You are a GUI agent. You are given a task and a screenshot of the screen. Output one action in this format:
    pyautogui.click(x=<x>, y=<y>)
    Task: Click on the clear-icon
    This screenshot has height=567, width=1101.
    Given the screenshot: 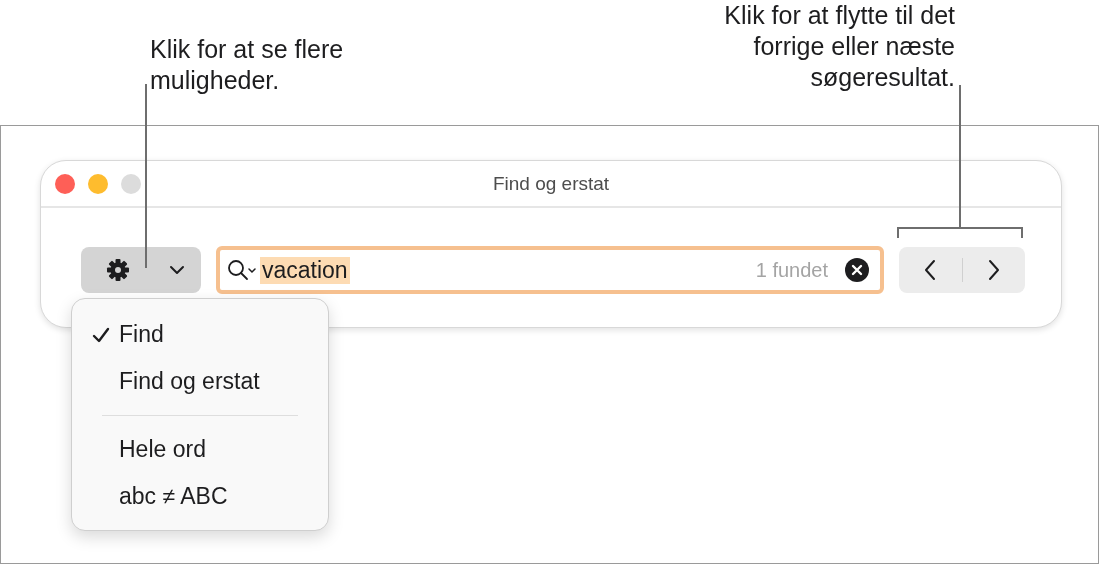 What is the action you would take?
    pyautogui.click(x=857, y=270)
    